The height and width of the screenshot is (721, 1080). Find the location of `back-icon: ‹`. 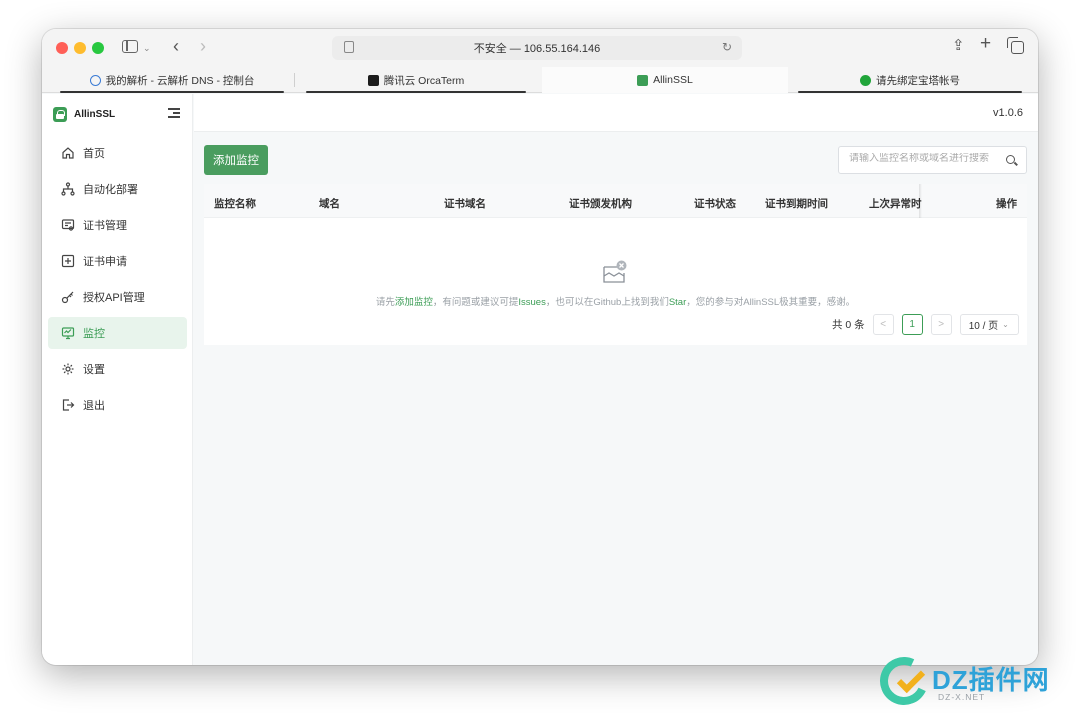

back-icon: ‹ is located at coordinates (176, 46).